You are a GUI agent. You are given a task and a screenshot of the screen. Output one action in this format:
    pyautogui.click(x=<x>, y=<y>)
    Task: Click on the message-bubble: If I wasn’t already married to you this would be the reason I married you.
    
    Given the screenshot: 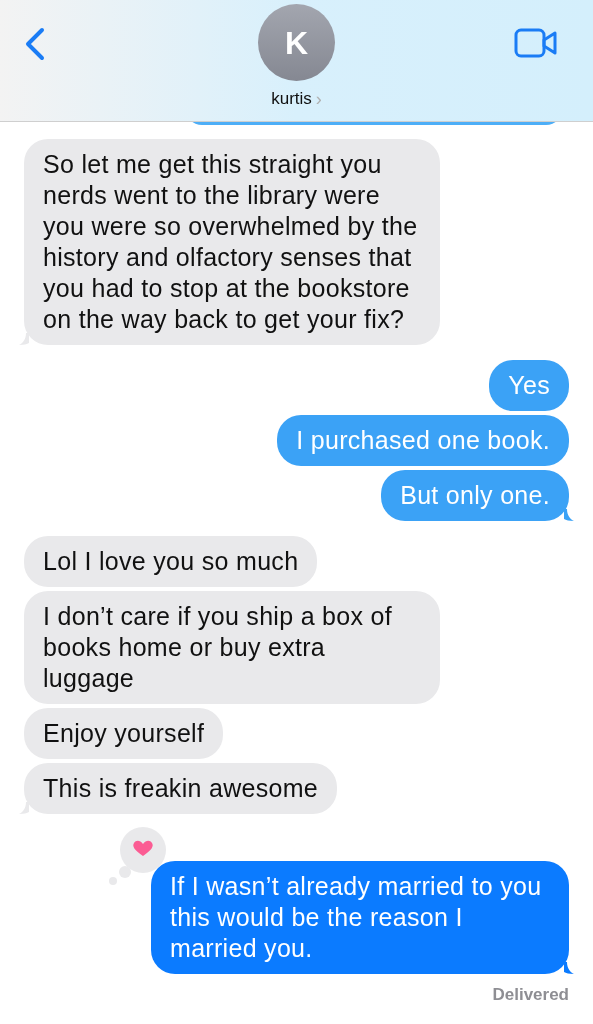 What is the action you would take?
    pyautogui.click(x=360, y=917)
    